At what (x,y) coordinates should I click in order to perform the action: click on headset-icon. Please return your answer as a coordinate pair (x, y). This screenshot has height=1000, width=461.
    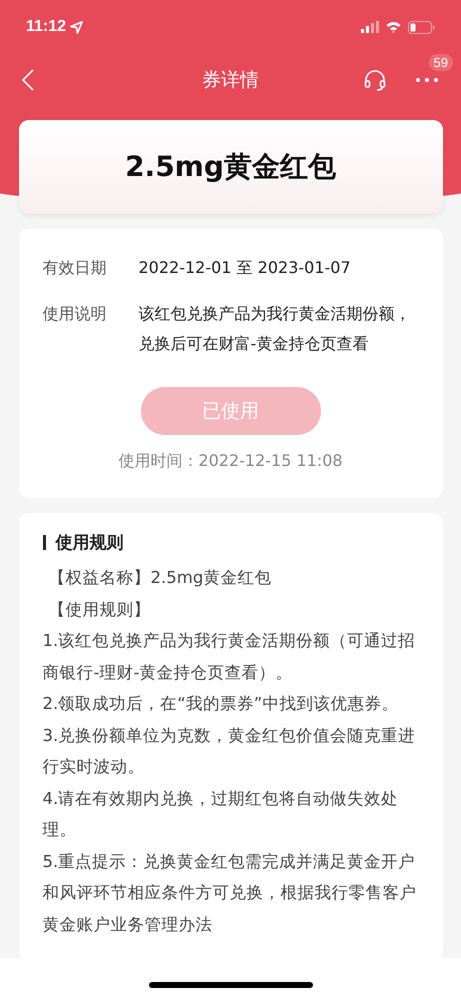
    Looking at the image, I should click on (375, 80).